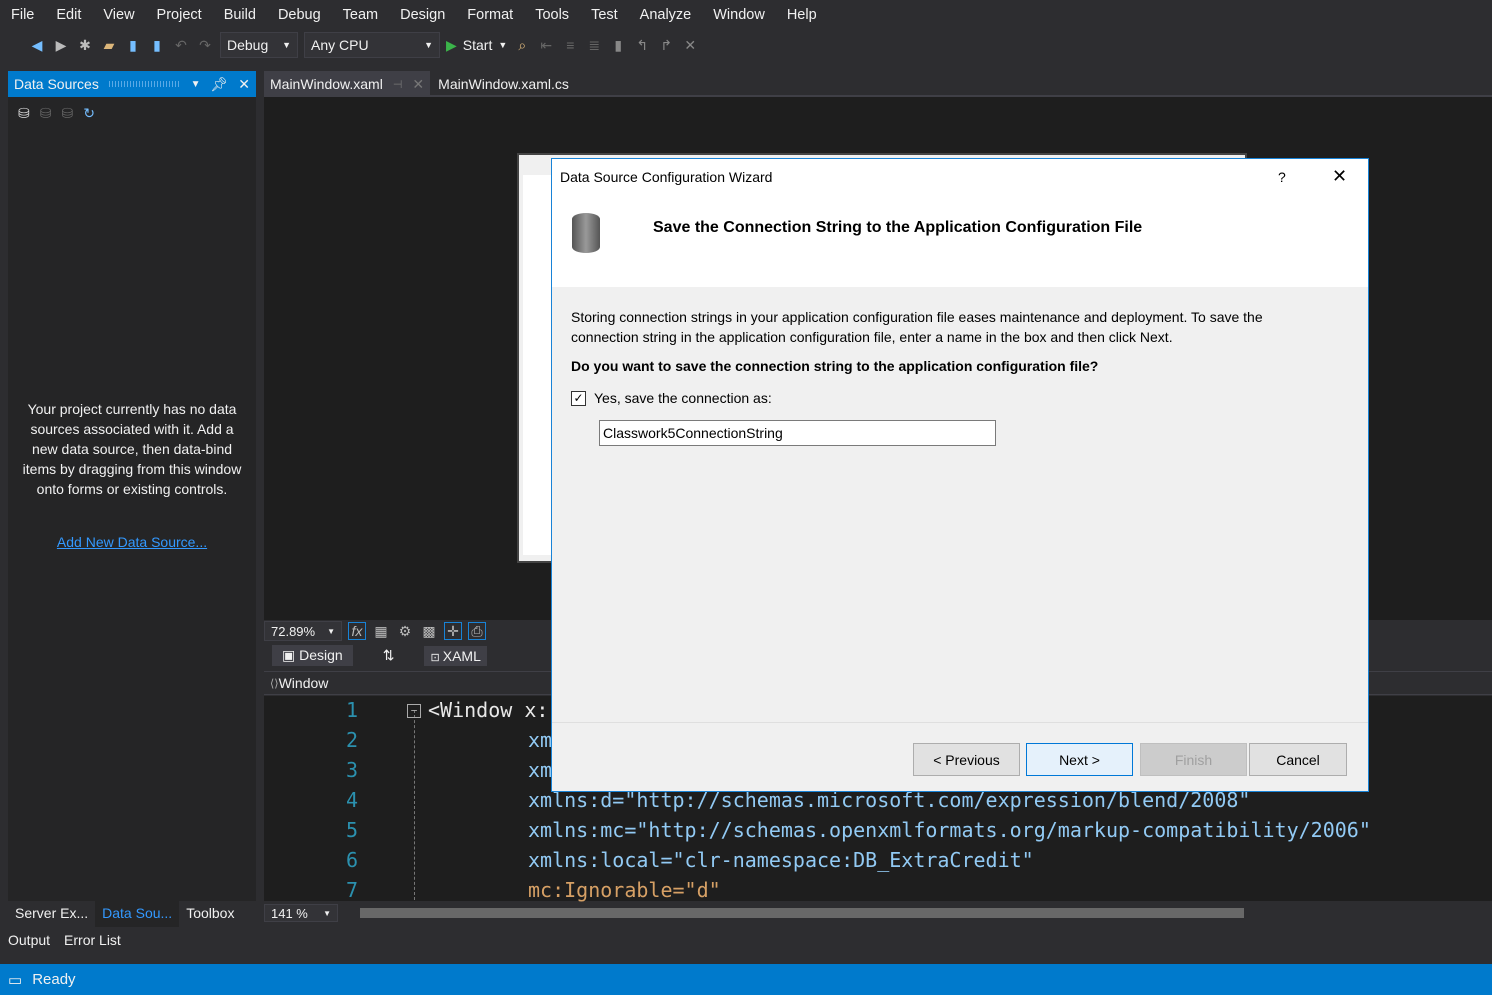 Image resolution: width=1492 pixels, height=995 pixels. What do you see at coordinates (455, 655) in the screenshot?
I see `tab-xaml: ⊡ XAML` at bounding box center [455, 655].